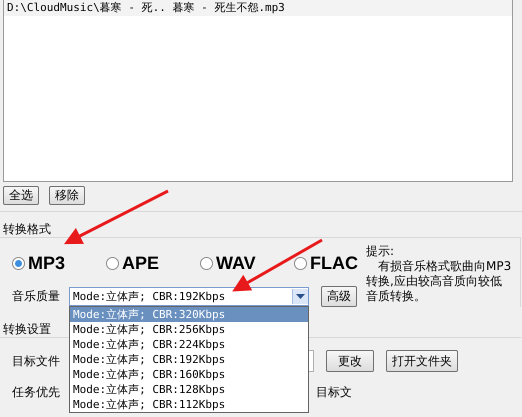 This screenshot has height=417, width=522. What do you see at coordinates (258, 8) in the screenshot?
I see `file-row: D:\CloudMusic\暮寒 - 死.. 暮寒 - 死生不怨.mp3` at bounding box center [258, 8].